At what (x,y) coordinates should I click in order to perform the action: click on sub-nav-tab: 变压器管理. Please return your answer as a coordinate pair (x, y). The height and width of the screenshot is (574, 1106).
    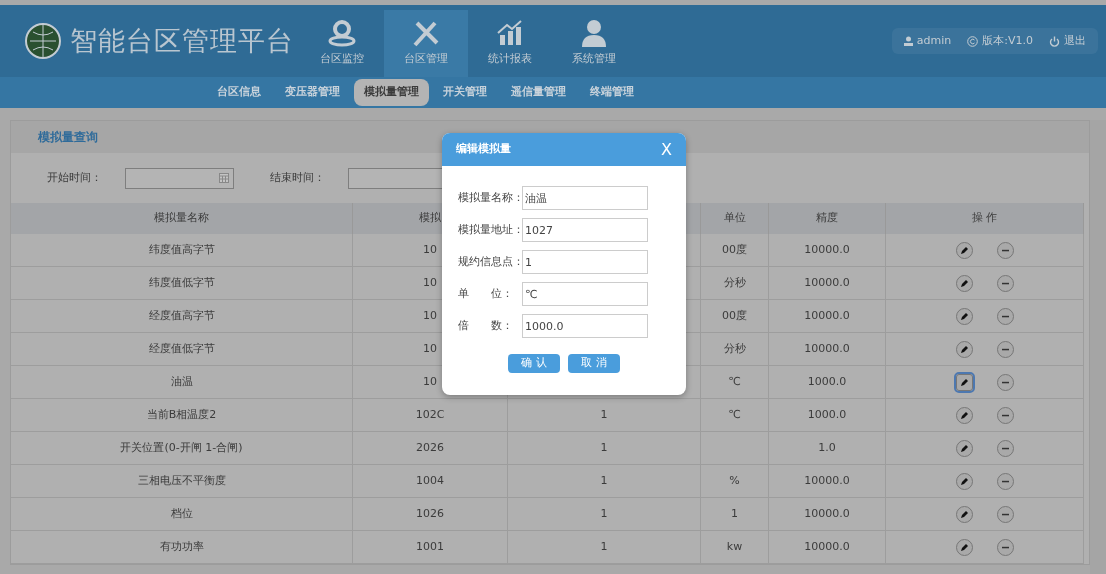
    Looking at the image, I should click on (312, 92).